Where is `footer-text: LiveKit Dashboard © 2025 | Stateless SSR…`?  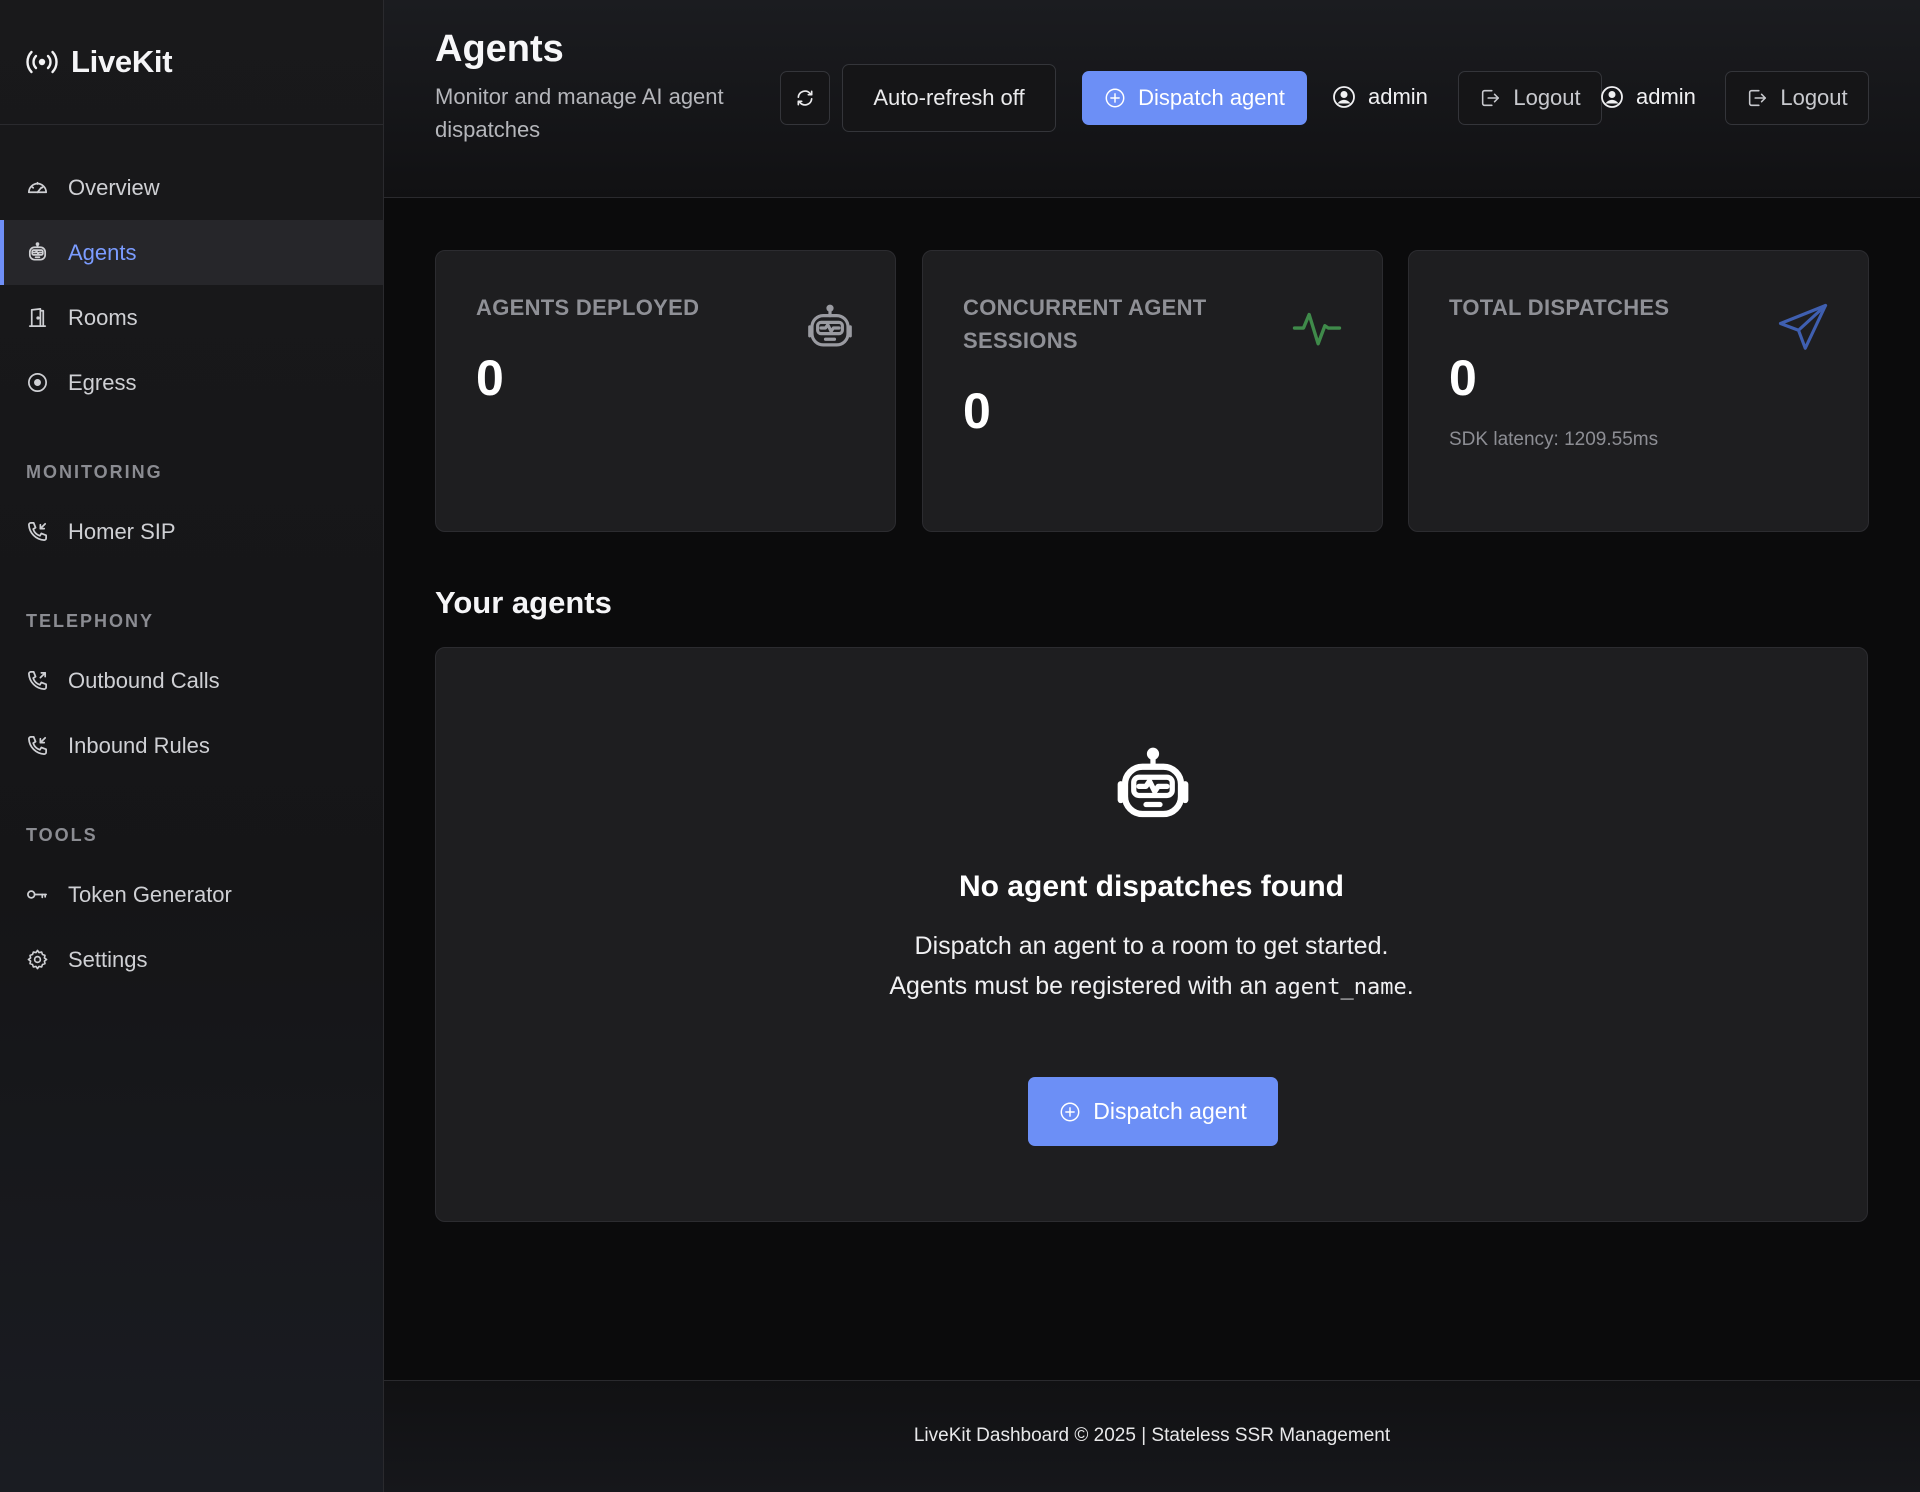
footer-text: LiveKit Dashboard © 2025 | Stateless SSR… is located at coordinates (1152, 1435).